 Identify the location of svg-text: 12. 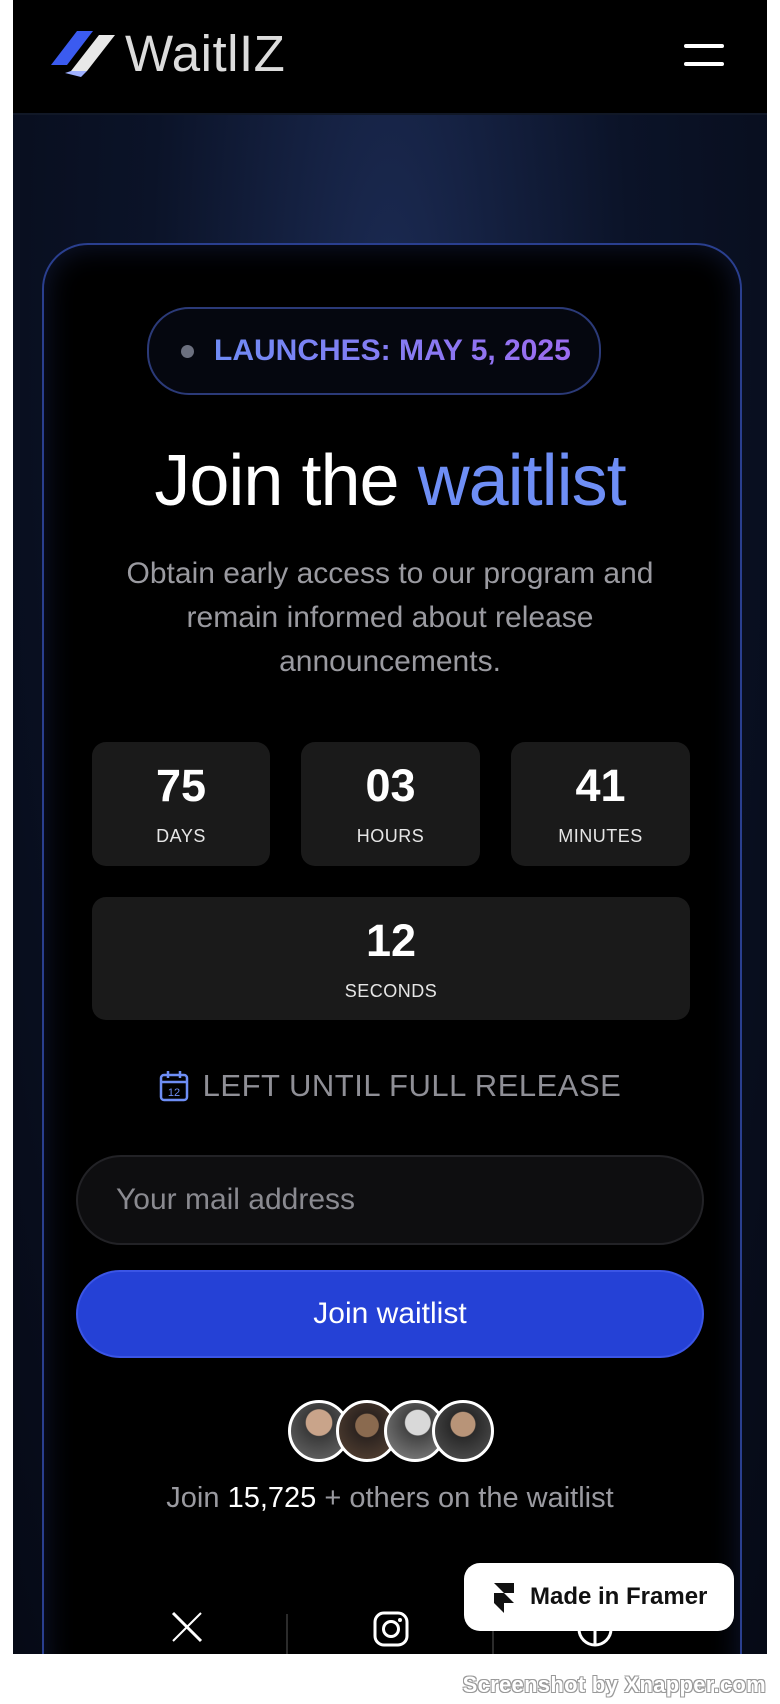
(174, 1093).